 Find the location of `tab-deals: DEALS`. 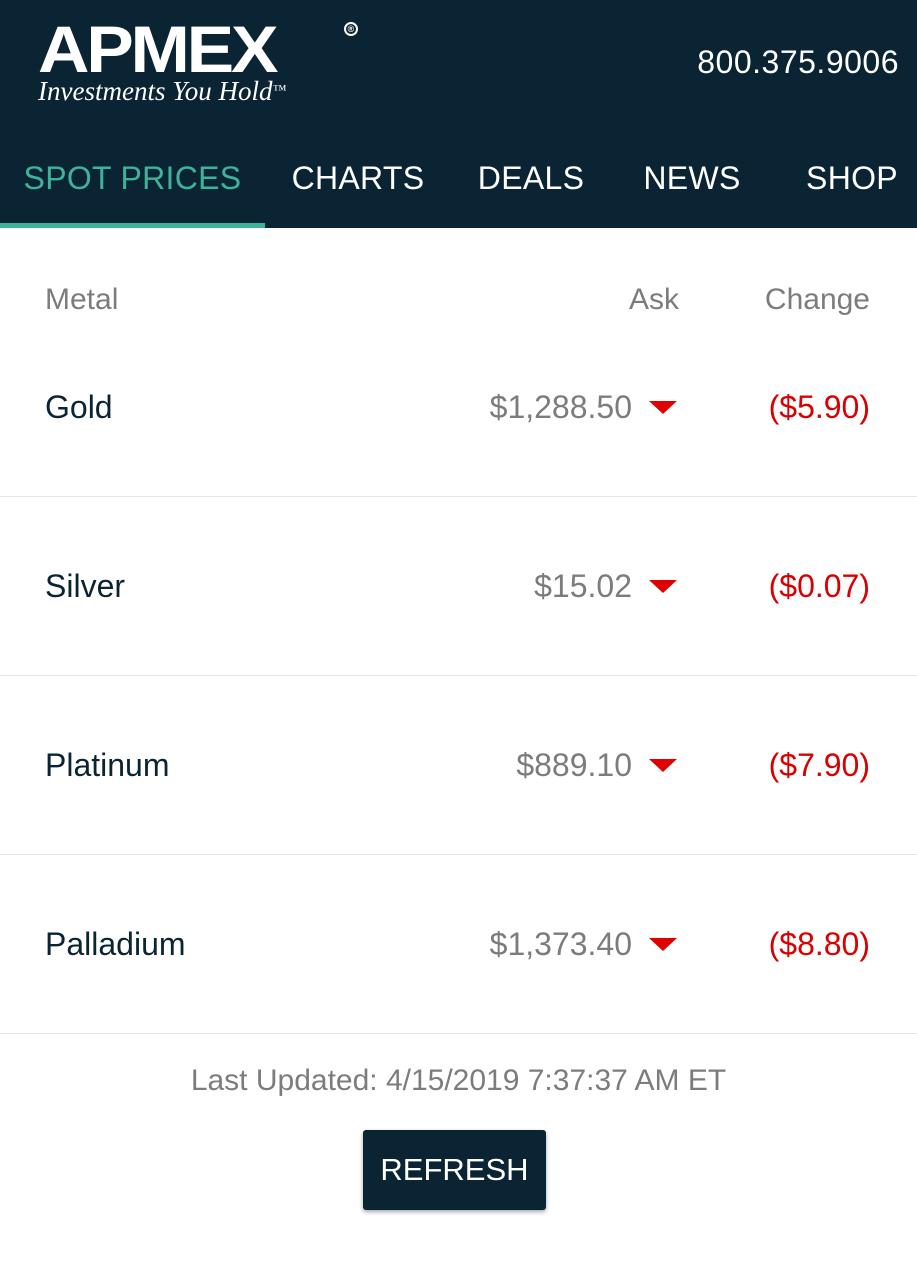

tab-deals: DEALS is located at coordinates (531, 184).